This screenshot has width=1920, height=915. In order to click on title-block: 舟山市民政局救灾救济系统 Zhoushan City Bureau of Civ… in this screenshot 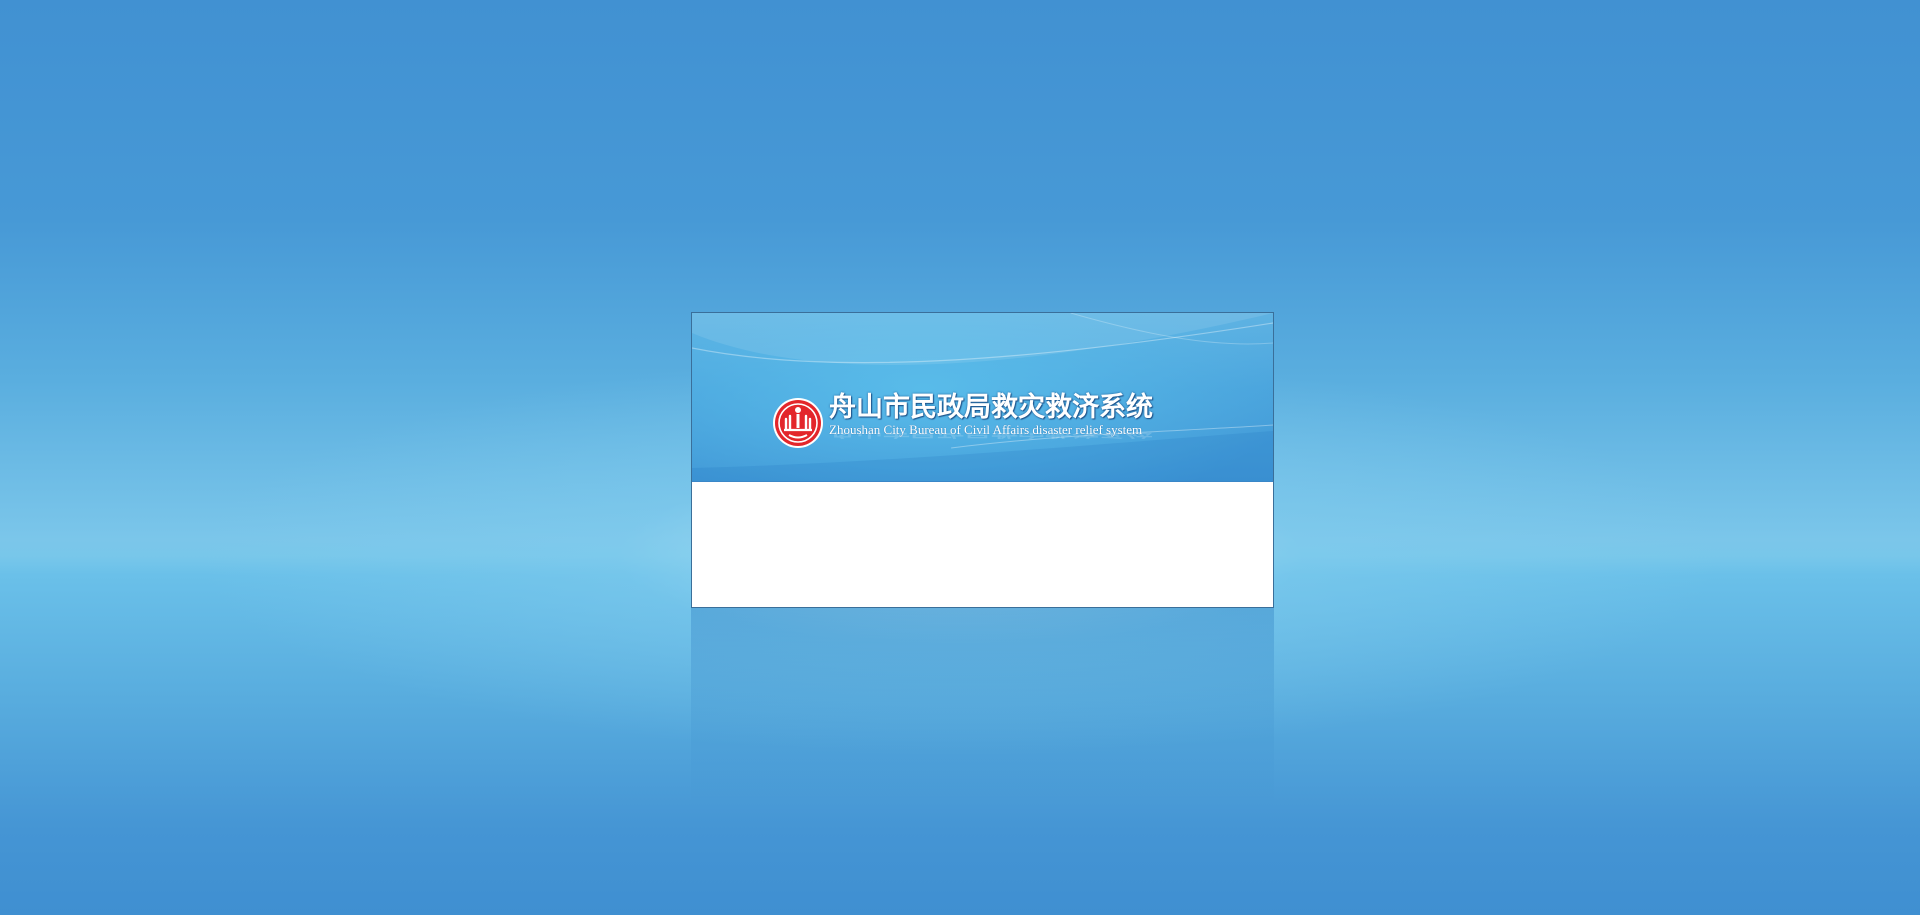, I will do `click(991, 423)`.